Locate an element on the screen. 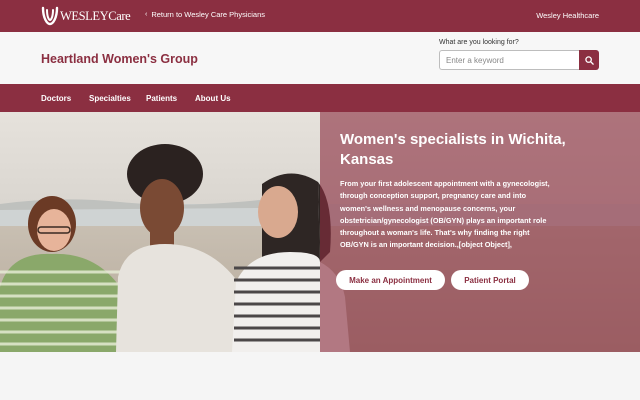 The width and height of the screenshot is (640, 400). search-button is located at coordinates (589, 60).